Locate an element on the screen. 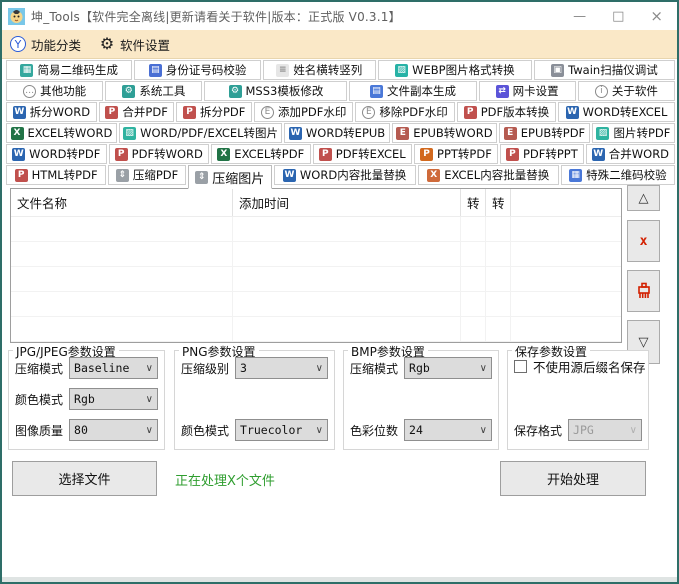 Image resolution: width=679 pixels, height=584 pixels. category-y-icon: Y is located at coordinates (18, 44).